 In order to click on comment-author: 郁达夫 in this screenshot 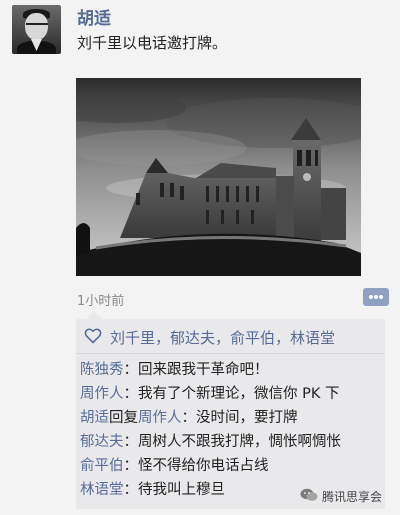, I will do `click(102, 442)`.